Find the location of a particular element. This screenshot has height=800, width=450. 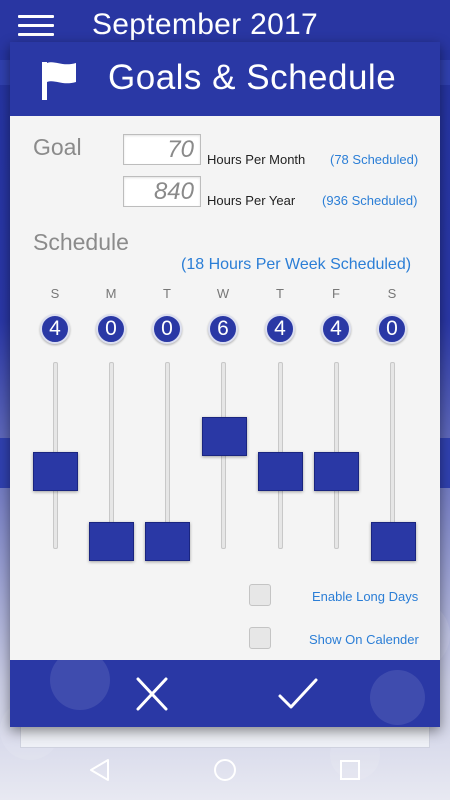

month-title: September 2017 is located at coordinates (205, 24).